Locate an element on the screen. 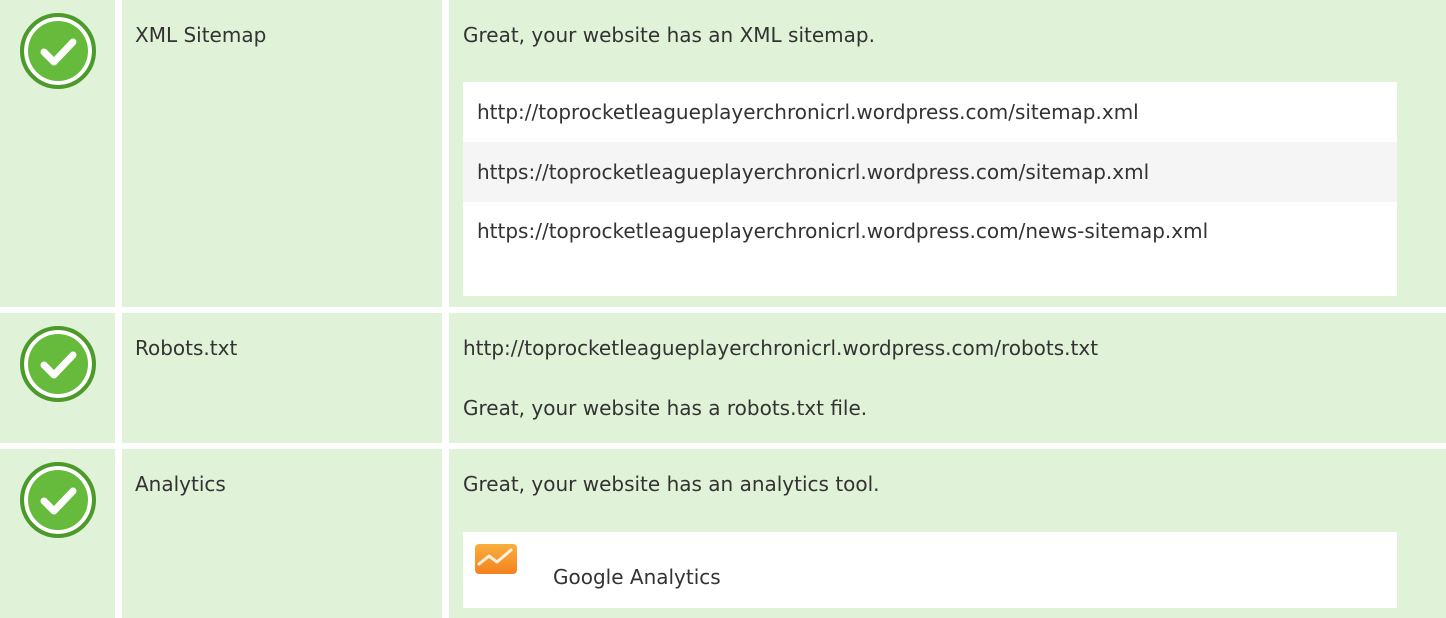 The image size is (1446, 618). analytics-tool-name: Google Analytics is located at coordinates (637, 577).